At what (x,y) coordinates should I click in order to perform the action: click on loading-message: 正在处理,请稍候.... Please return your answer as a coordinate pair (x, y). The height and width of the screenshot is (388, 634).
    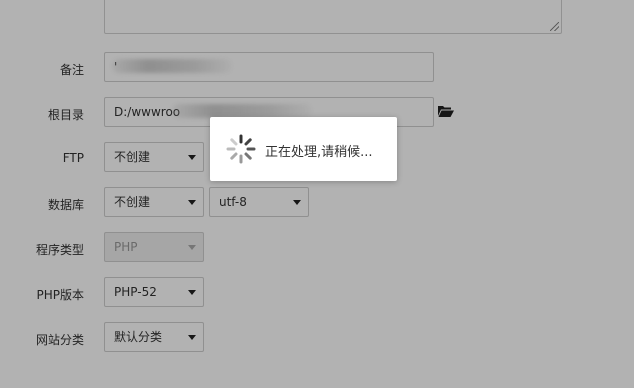
    Looking at the image, I should click on (319, 152).